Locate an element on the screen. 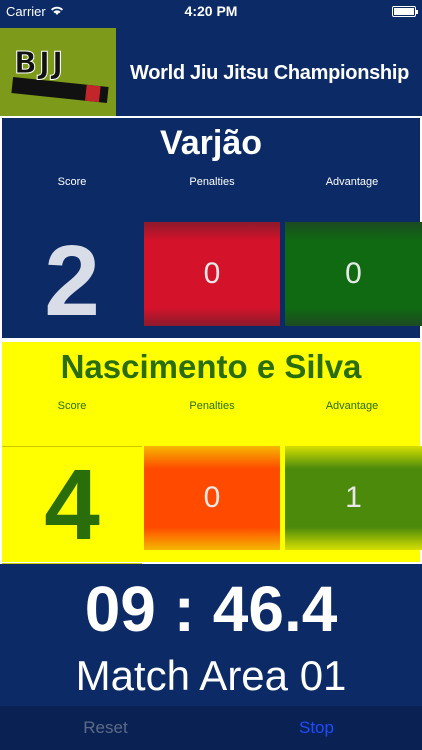 The image size is (422, 750). score-button: 4 is located at coordinates (72, 505).